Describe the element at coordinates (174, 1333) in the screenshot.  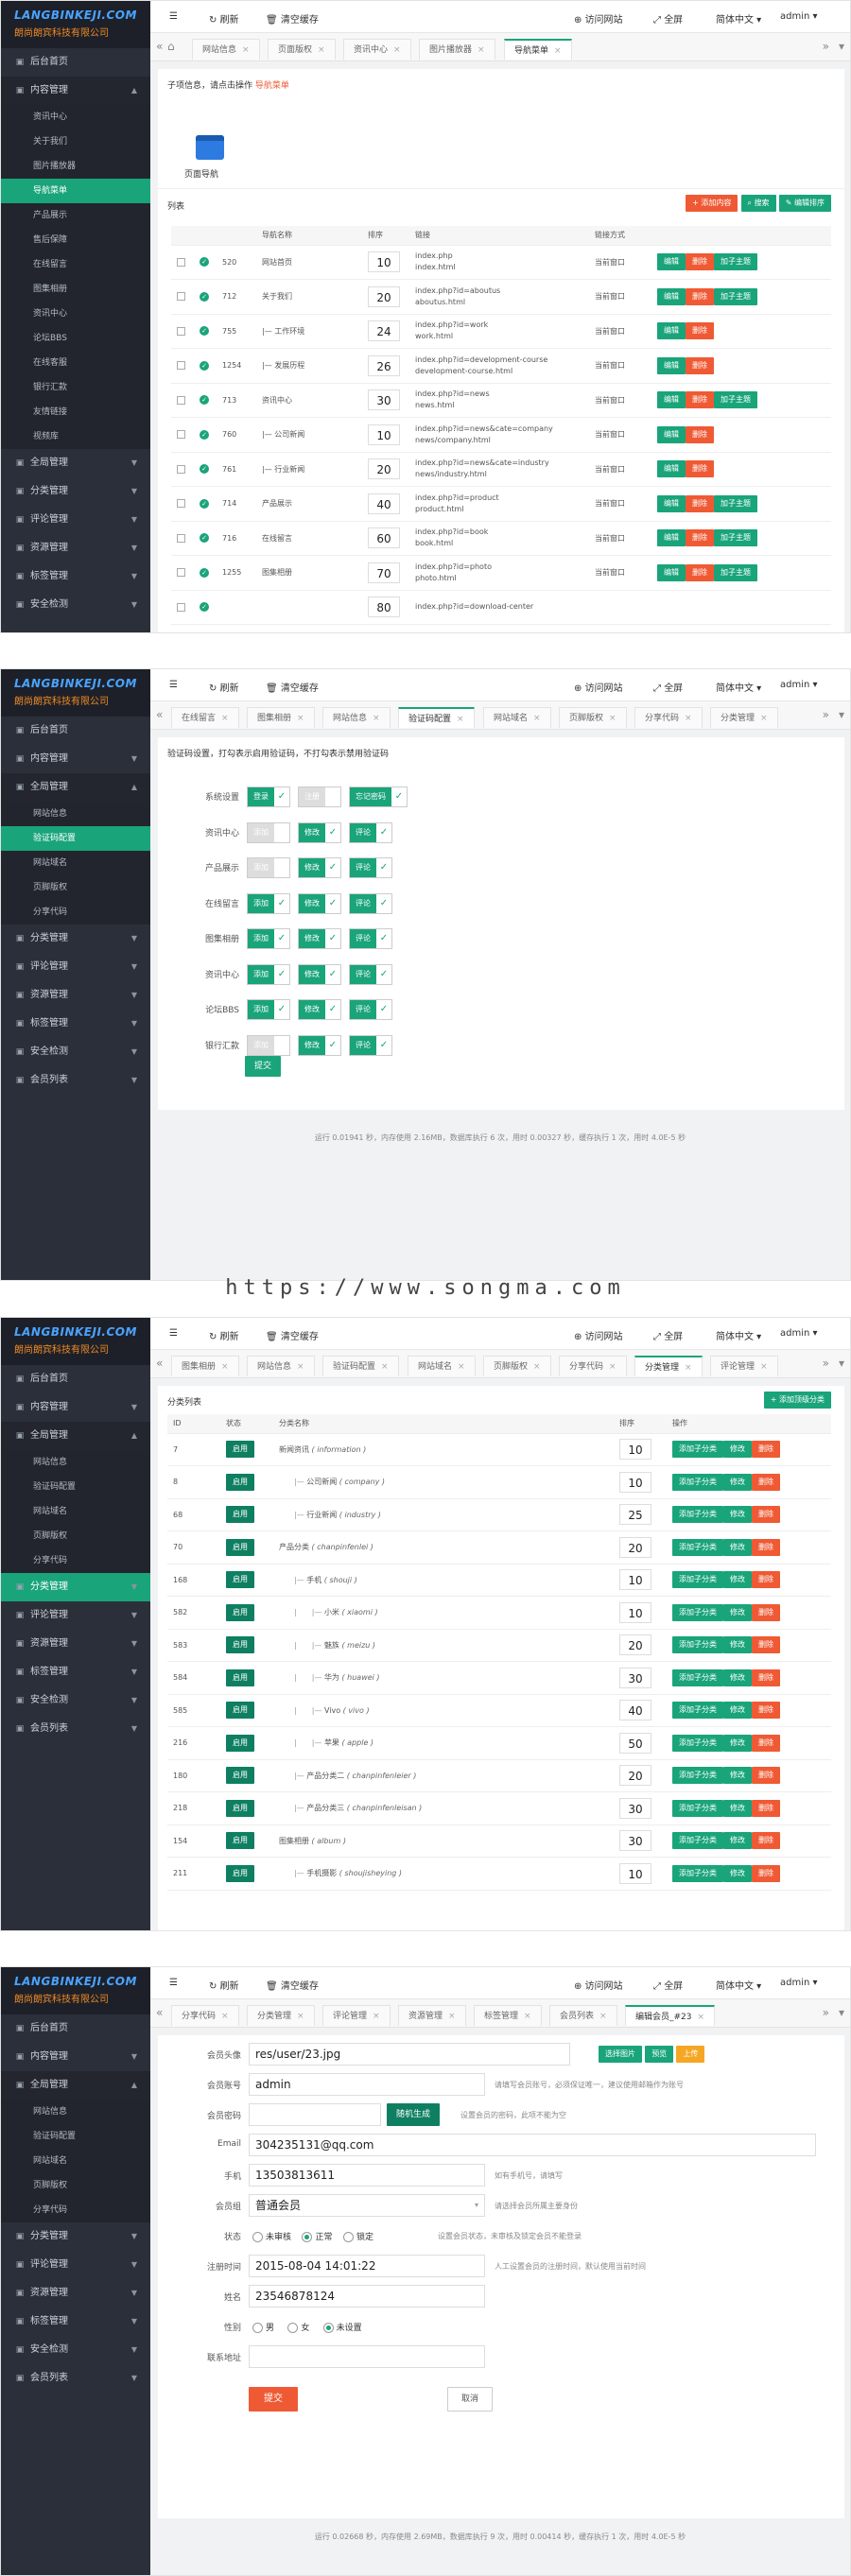
I see `menu-toggle-icon: ☰` at that location.